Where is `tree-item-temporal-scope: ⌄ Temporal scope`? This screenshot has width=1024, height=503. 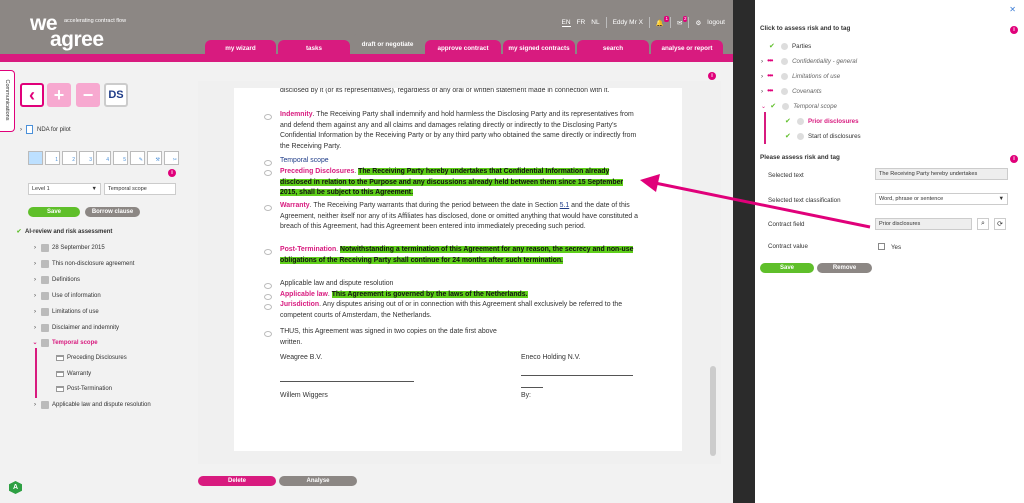 tree-item-temporal-scope: ⌄ Temporal scope is located at coordinates (65, 342).